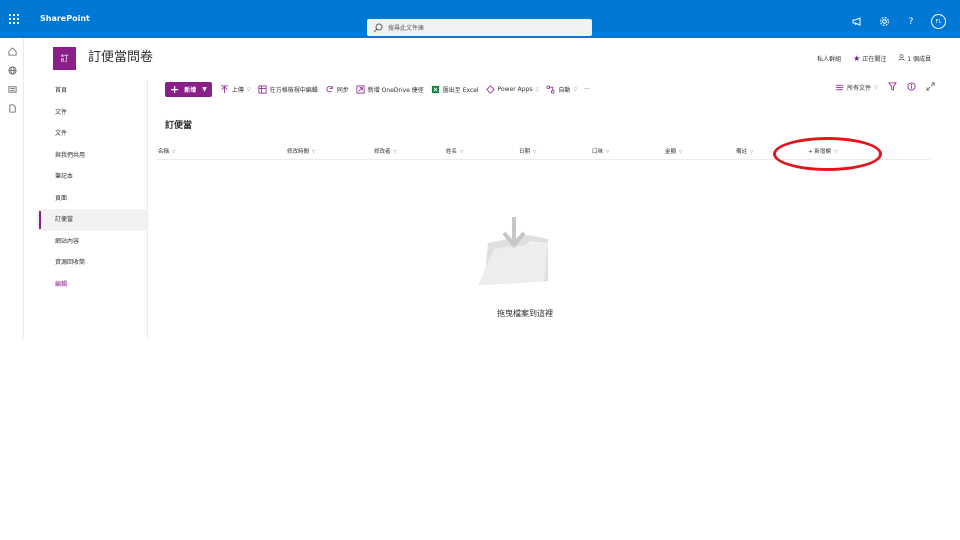  I want to click on onedrive-shortcut-button: 新增 OneDrive 捷徑, so click(390, 89).